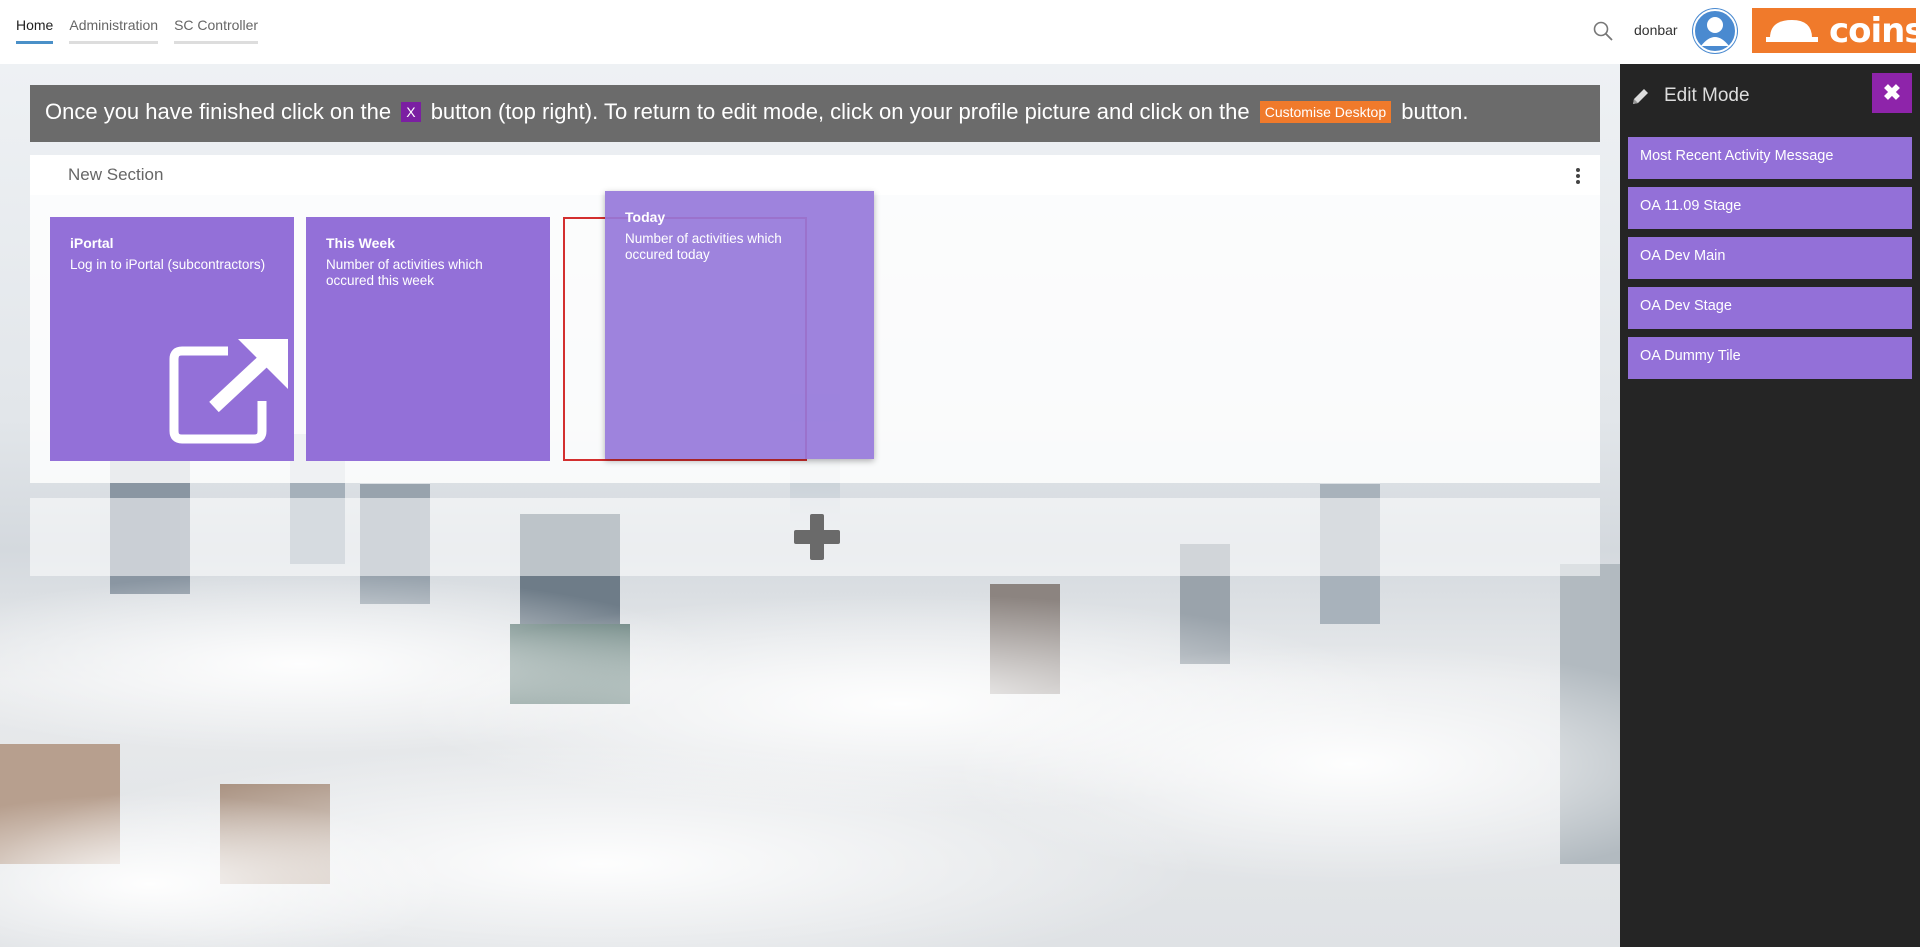 This screenshot has width=1920, height=947. Describe the element at coordinates (1578, 176) in the screenshot. I see `section-menu-icon` at that location.